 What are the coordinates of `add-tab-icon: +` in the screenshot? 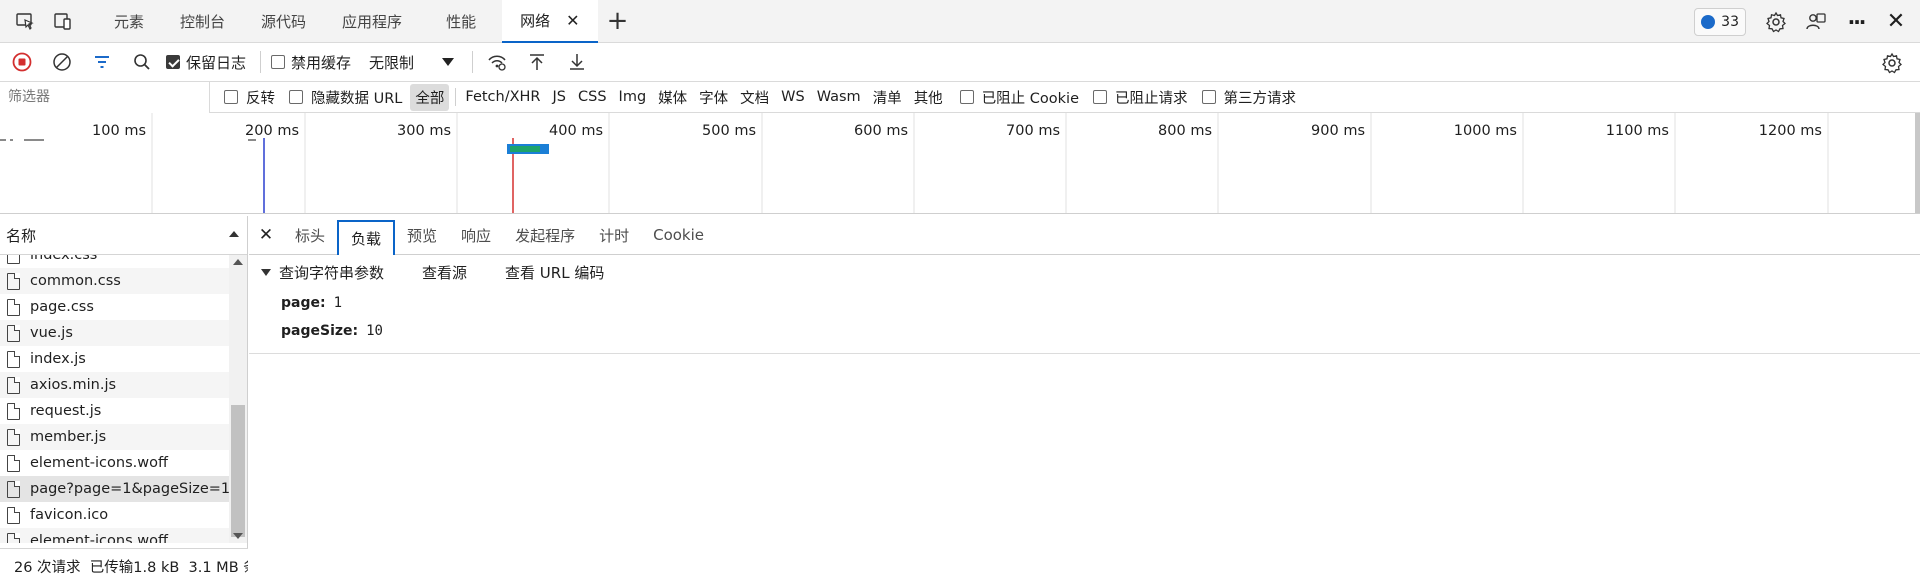 It's located at (618, 21).